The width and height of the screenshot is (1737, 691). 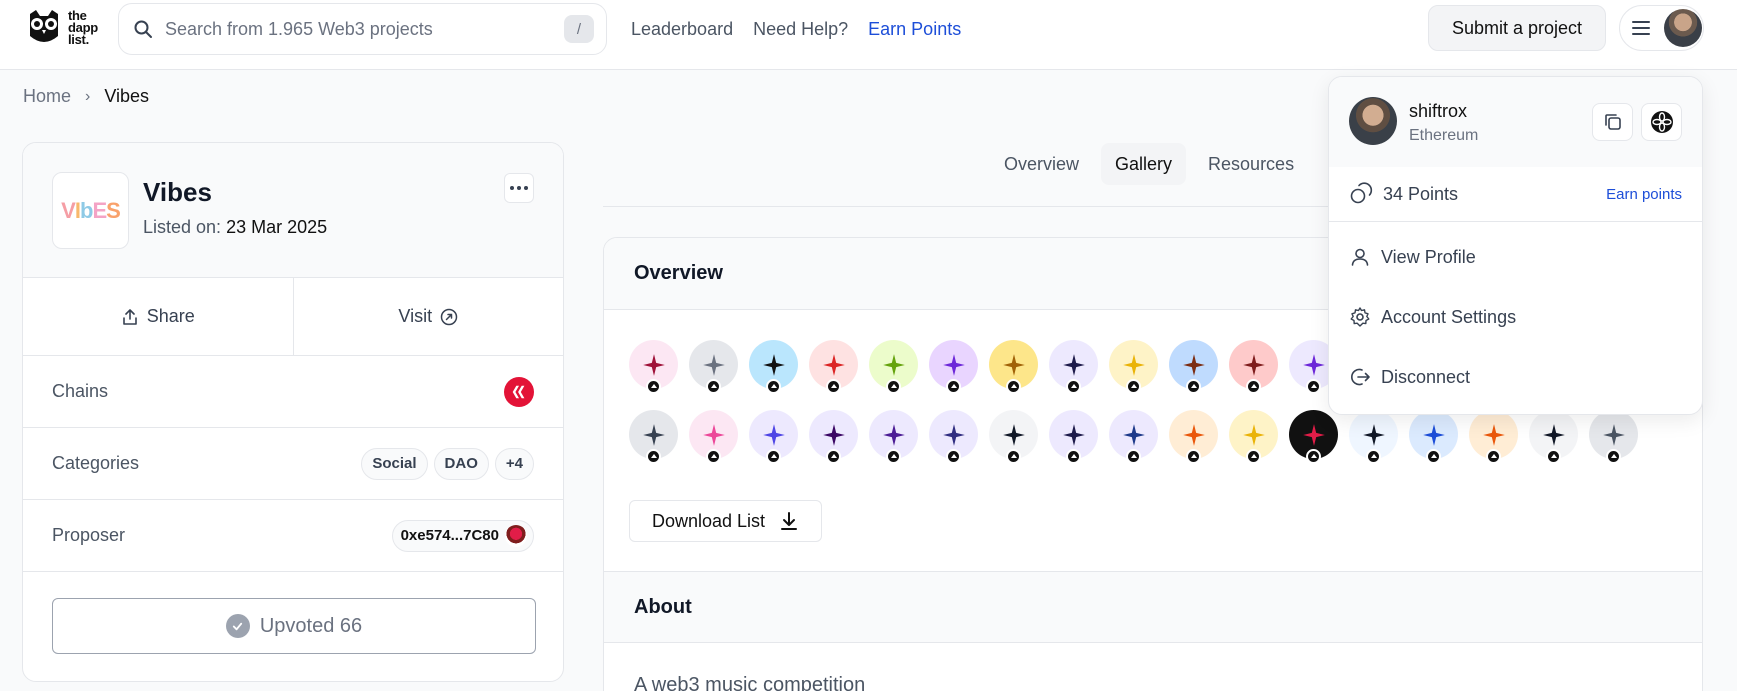 I want to click on main-nav: Leaderboard Need Help? Earn Points, so click(x=796, y=29).